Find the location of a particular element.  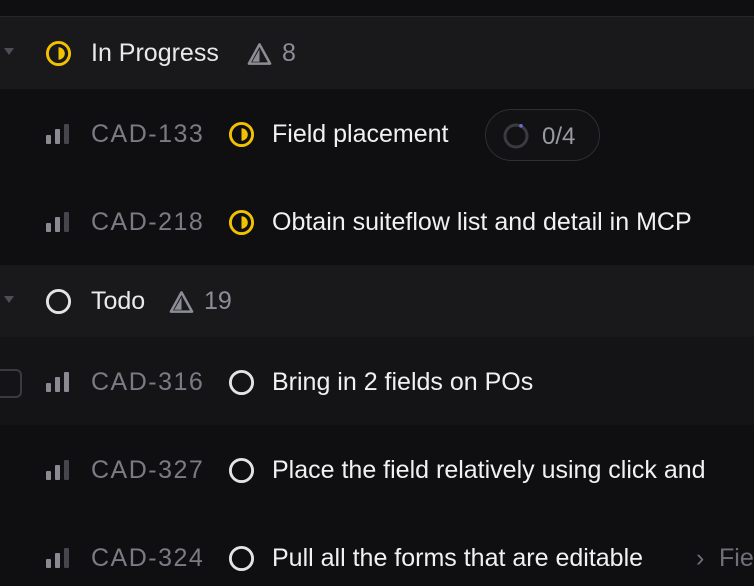

group-count: 8 is located at coordinates (289, 53).